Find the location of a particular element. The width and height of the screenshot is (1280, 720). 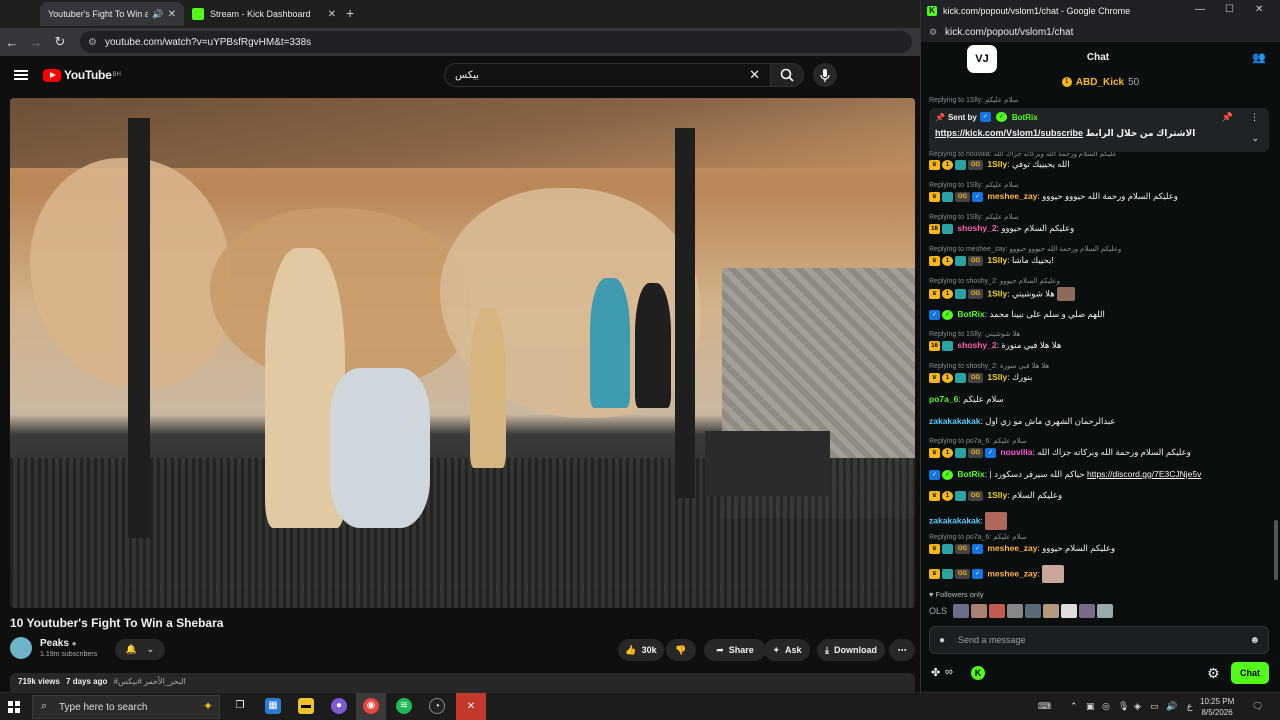

store-icon: ▦ is located at coordinates (273, 706).